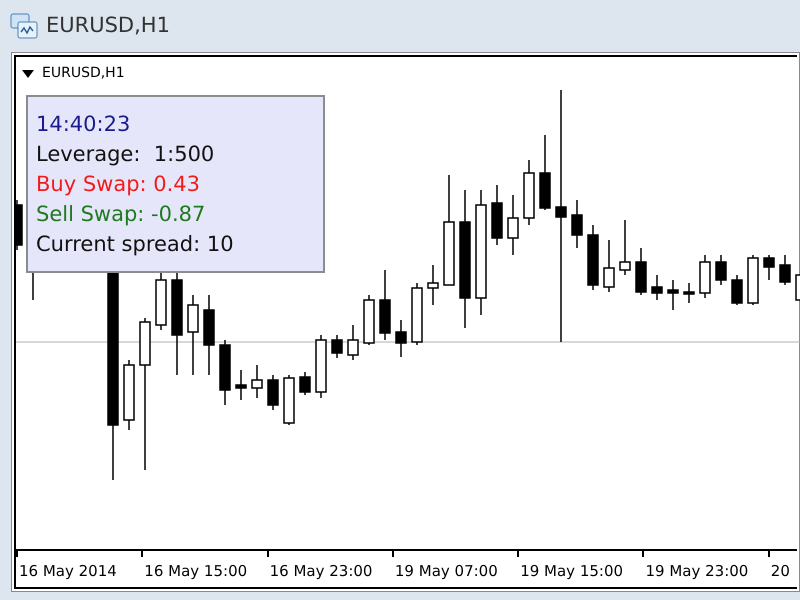 Image resolution: width=800 pixels, height=600 pixels. I want to click on time-axis-label: 16 May 15:00, so click(196, 571).